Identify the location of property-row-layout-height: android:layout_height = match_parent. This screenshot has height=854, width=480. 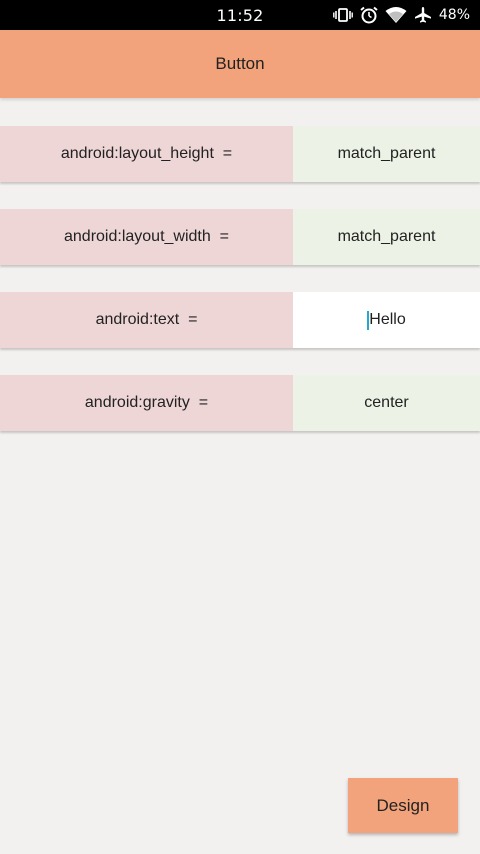
(240, 154).